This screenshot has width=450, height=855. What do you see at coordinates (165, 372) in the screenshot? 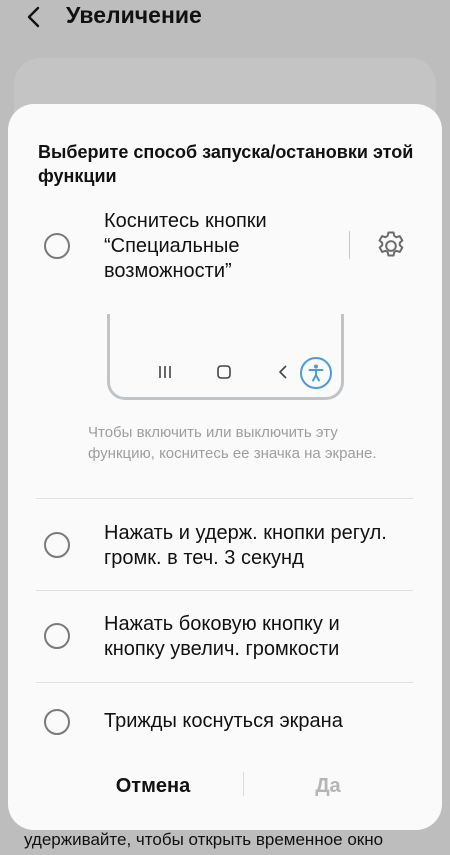
I see `recents-icon` at bounding box center [165, 372].